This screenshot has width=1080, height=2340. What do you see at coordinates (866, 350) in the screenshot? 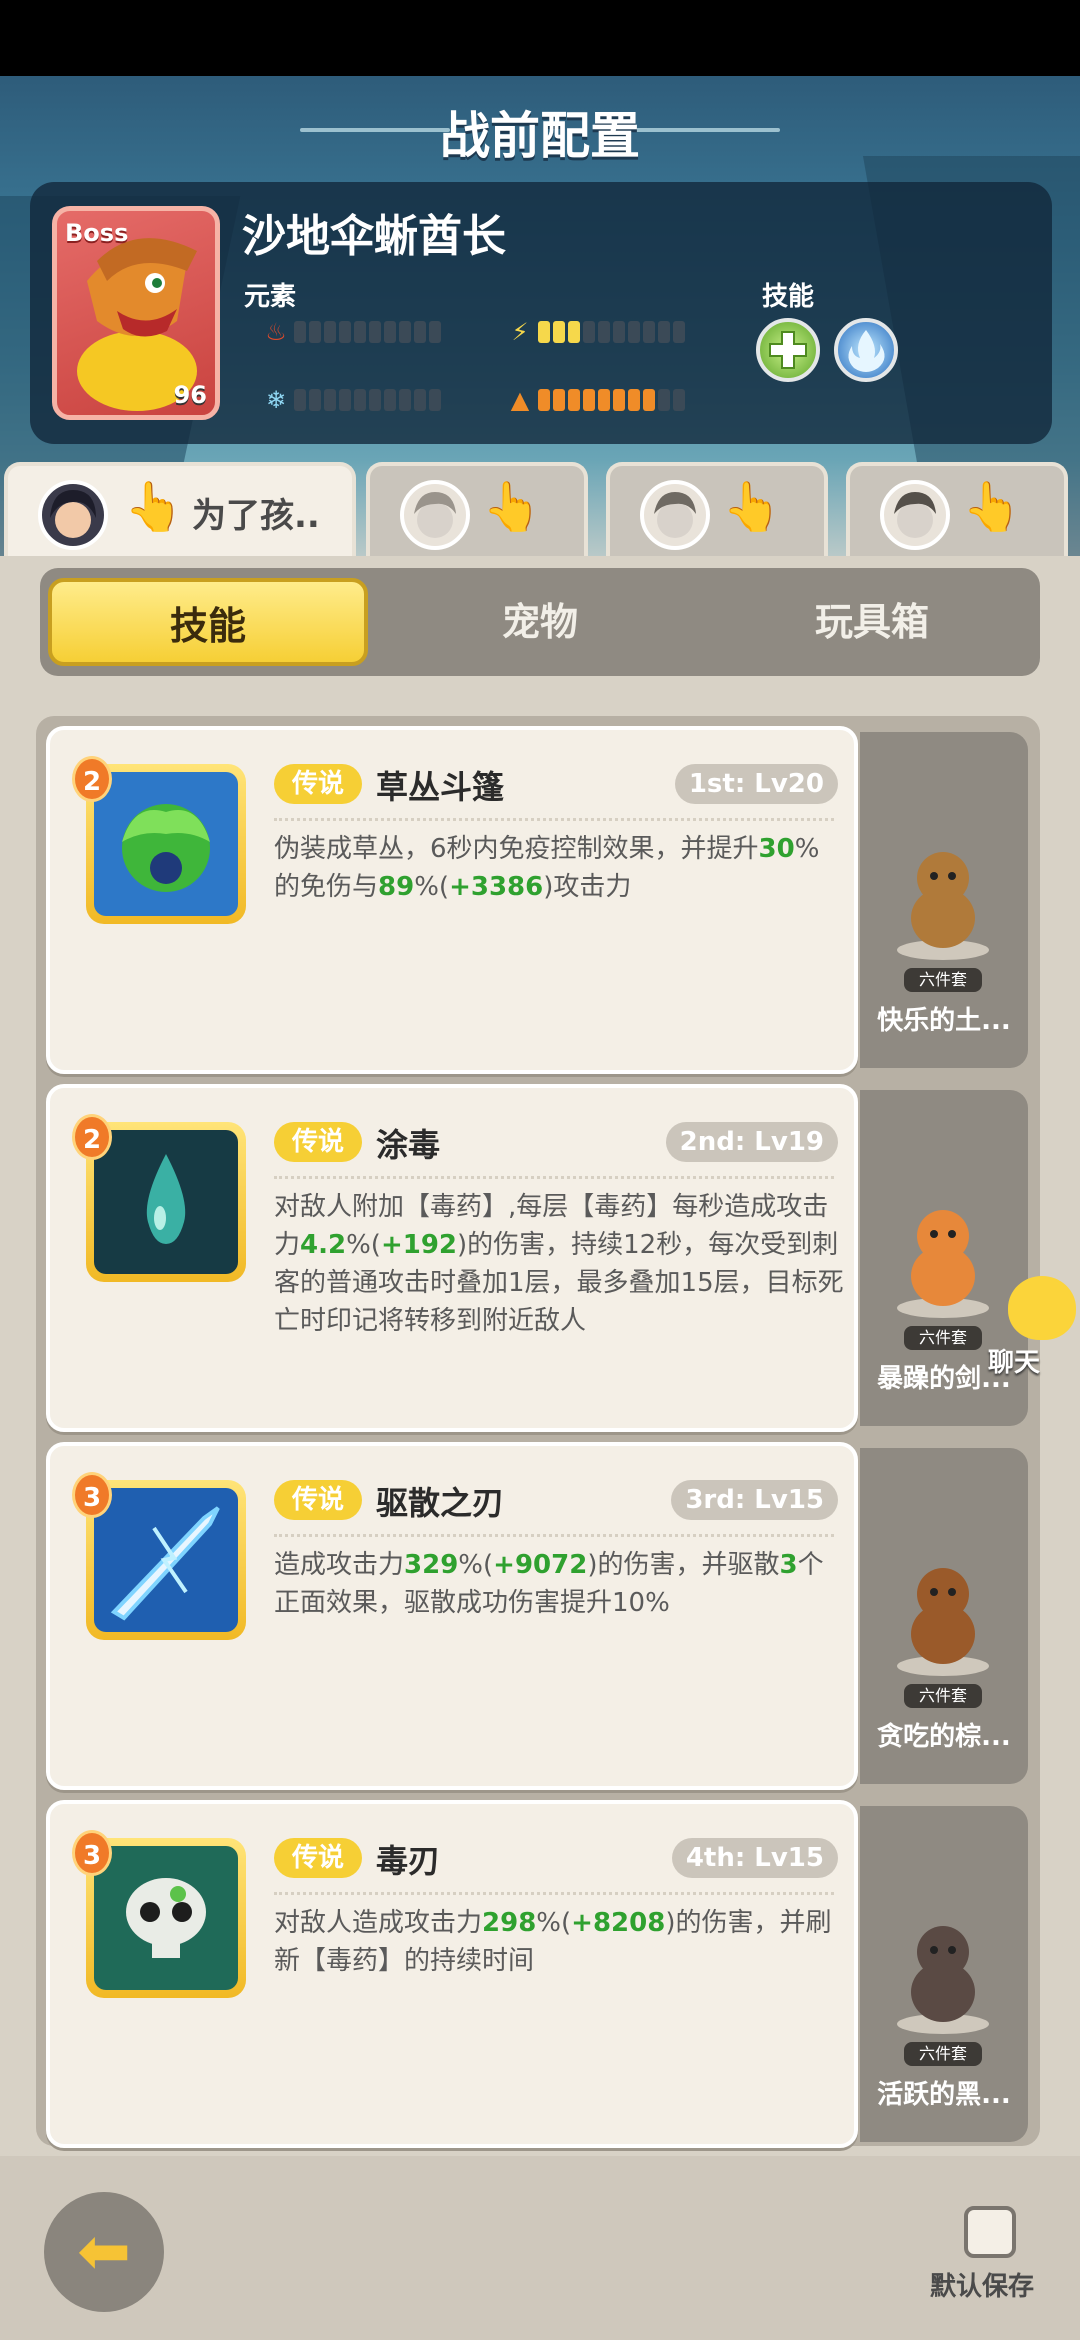
I see `blue-flame-icon` at bounding box center [866, 350].